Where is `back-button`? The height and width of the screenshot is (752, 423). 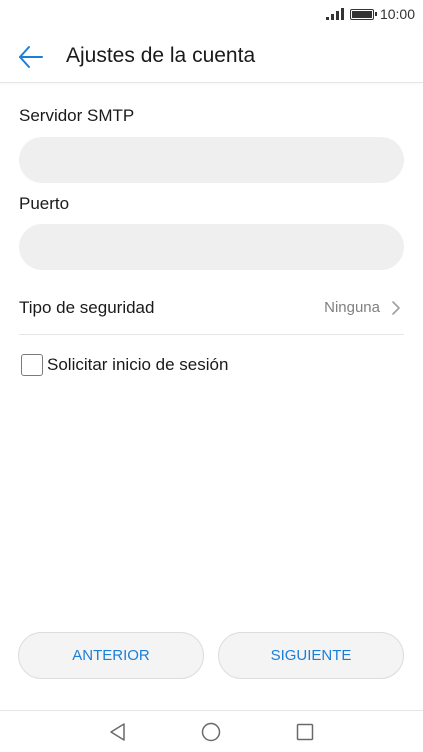 back-button is located at coordinates (30, 57).